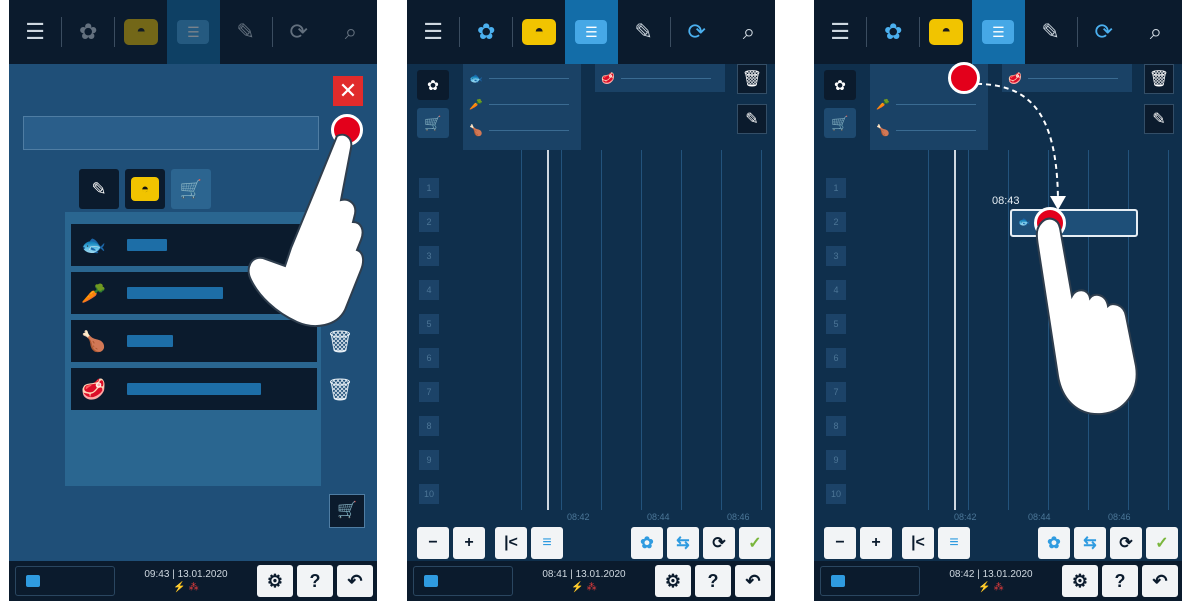  I want to click on add-to-basket-button: 🛒, so click(347, 511).